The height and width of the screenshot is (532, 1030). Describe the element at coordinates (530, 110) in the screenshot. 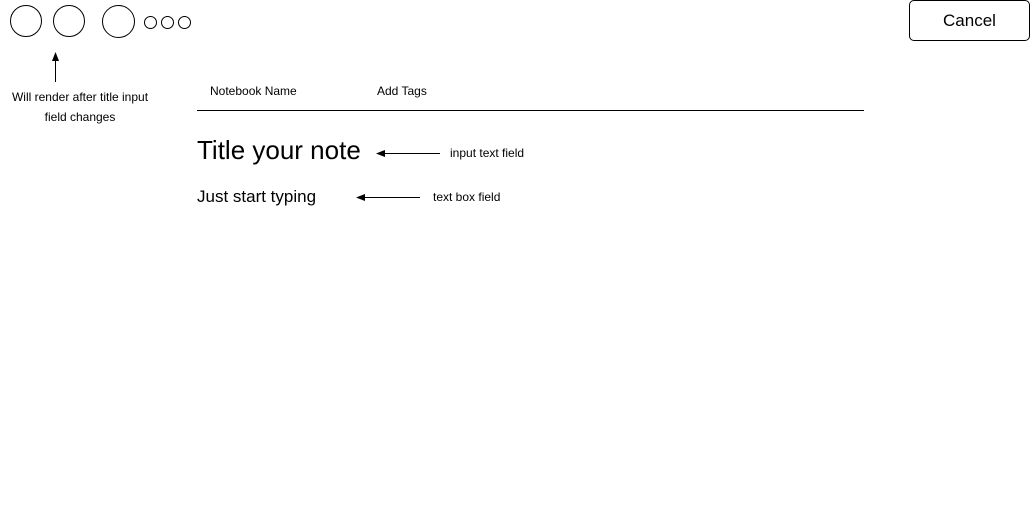

I see `header-divider` at that location.